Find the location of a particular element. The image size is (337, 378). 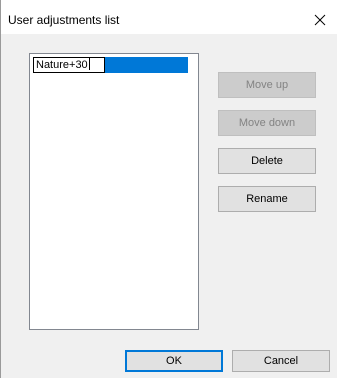

cancel-button: Cancel is located at coordinates (281, 361).